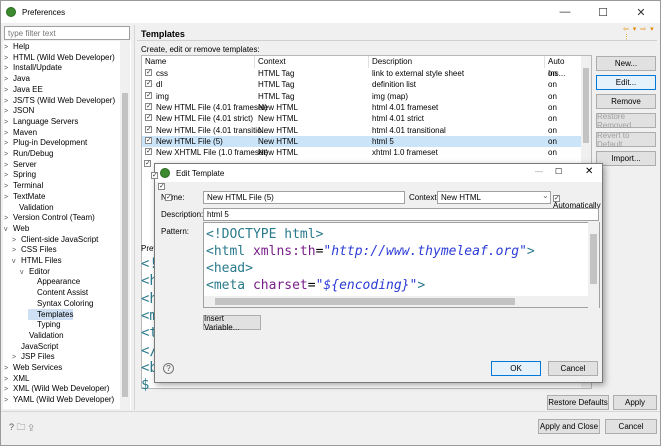 The image size is (661, 446). Describe the element at coordinates (494, 197) in the screenshot. I see `context-select: New HTML ⌄` at that location.